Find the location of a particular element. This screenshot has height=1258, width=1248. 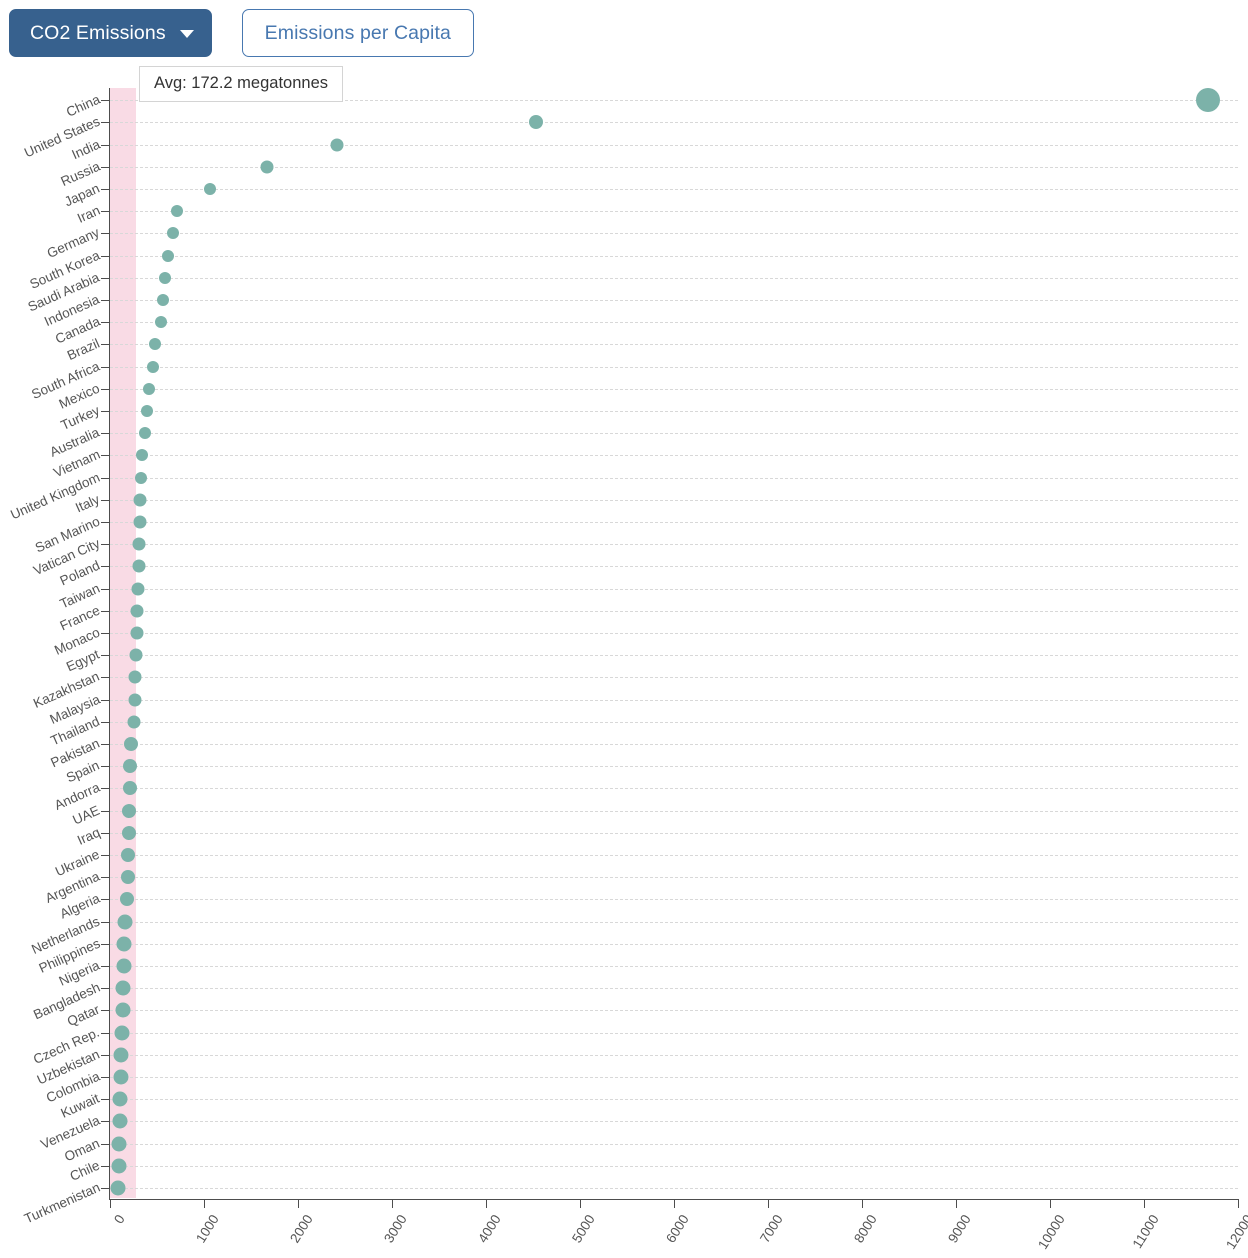

y-axis-label: Turkmenistan is located at coordinates (62, 1203).